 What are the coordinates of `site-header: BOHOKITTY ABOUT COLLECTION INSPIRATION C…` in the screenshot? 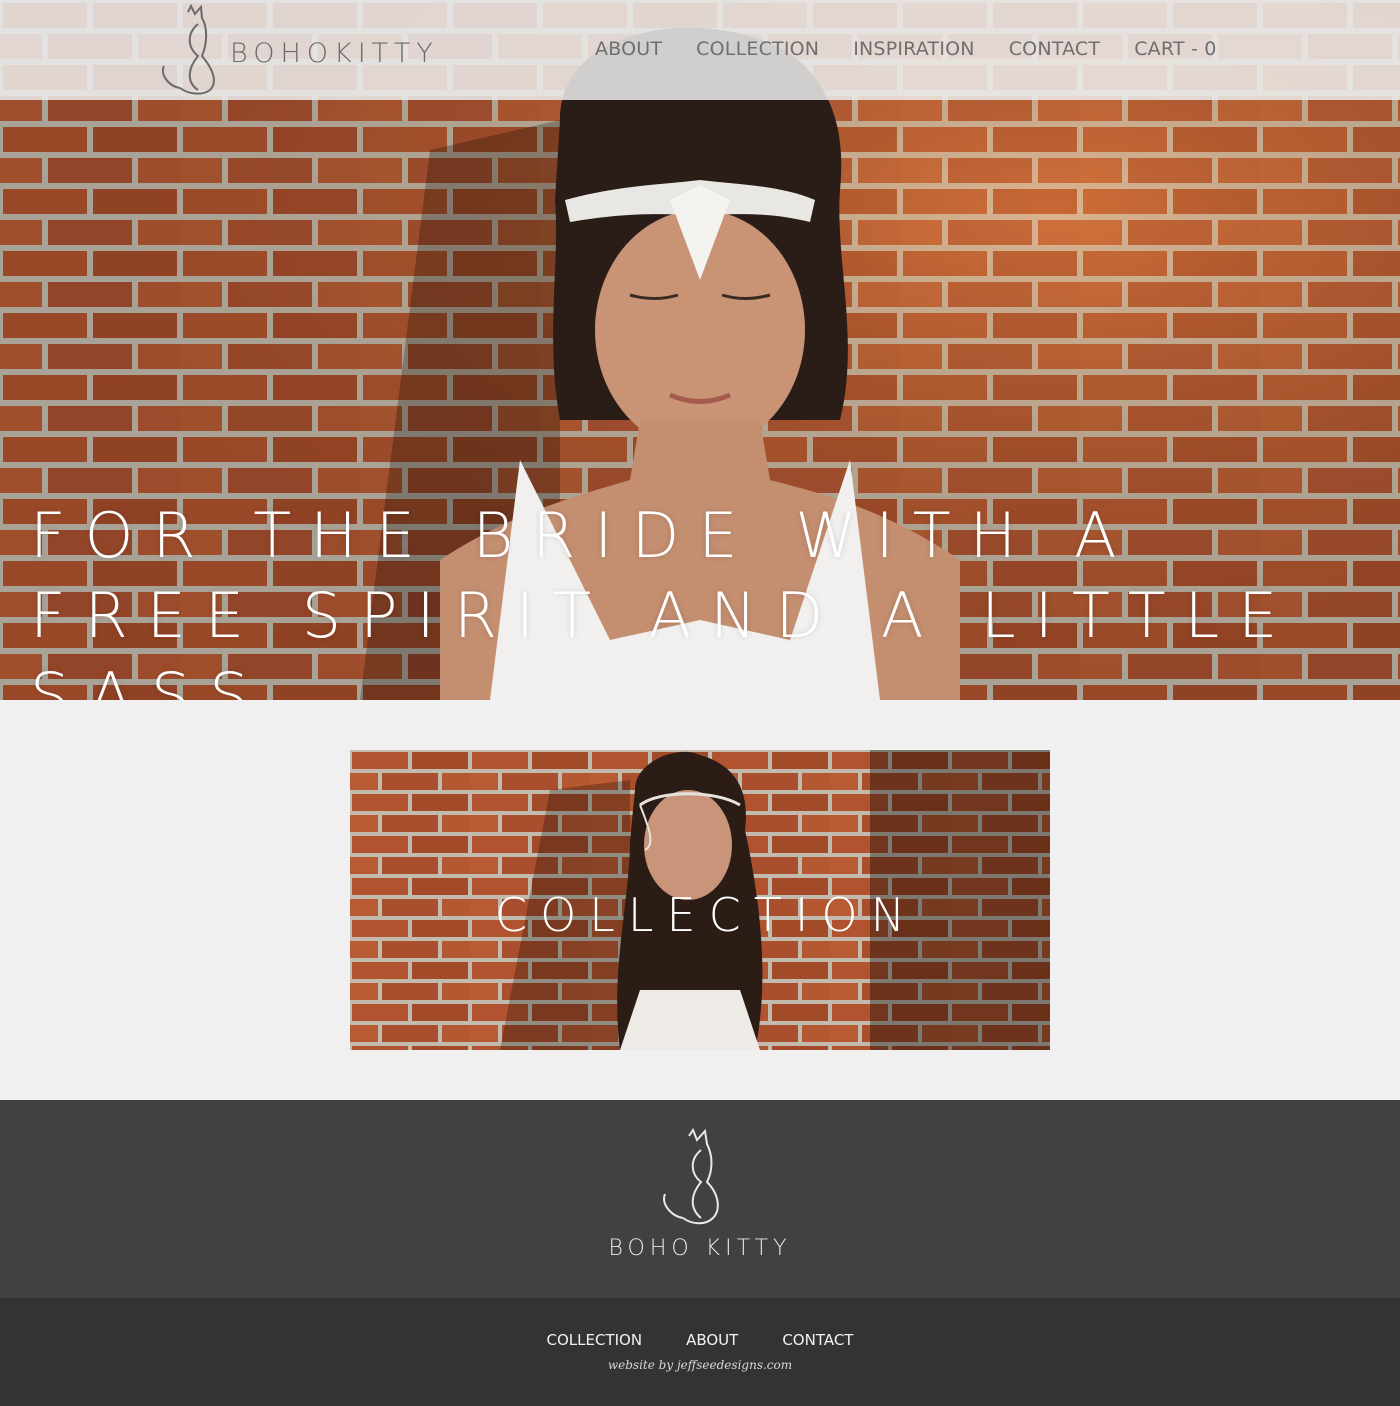 It's located at (700, 50).